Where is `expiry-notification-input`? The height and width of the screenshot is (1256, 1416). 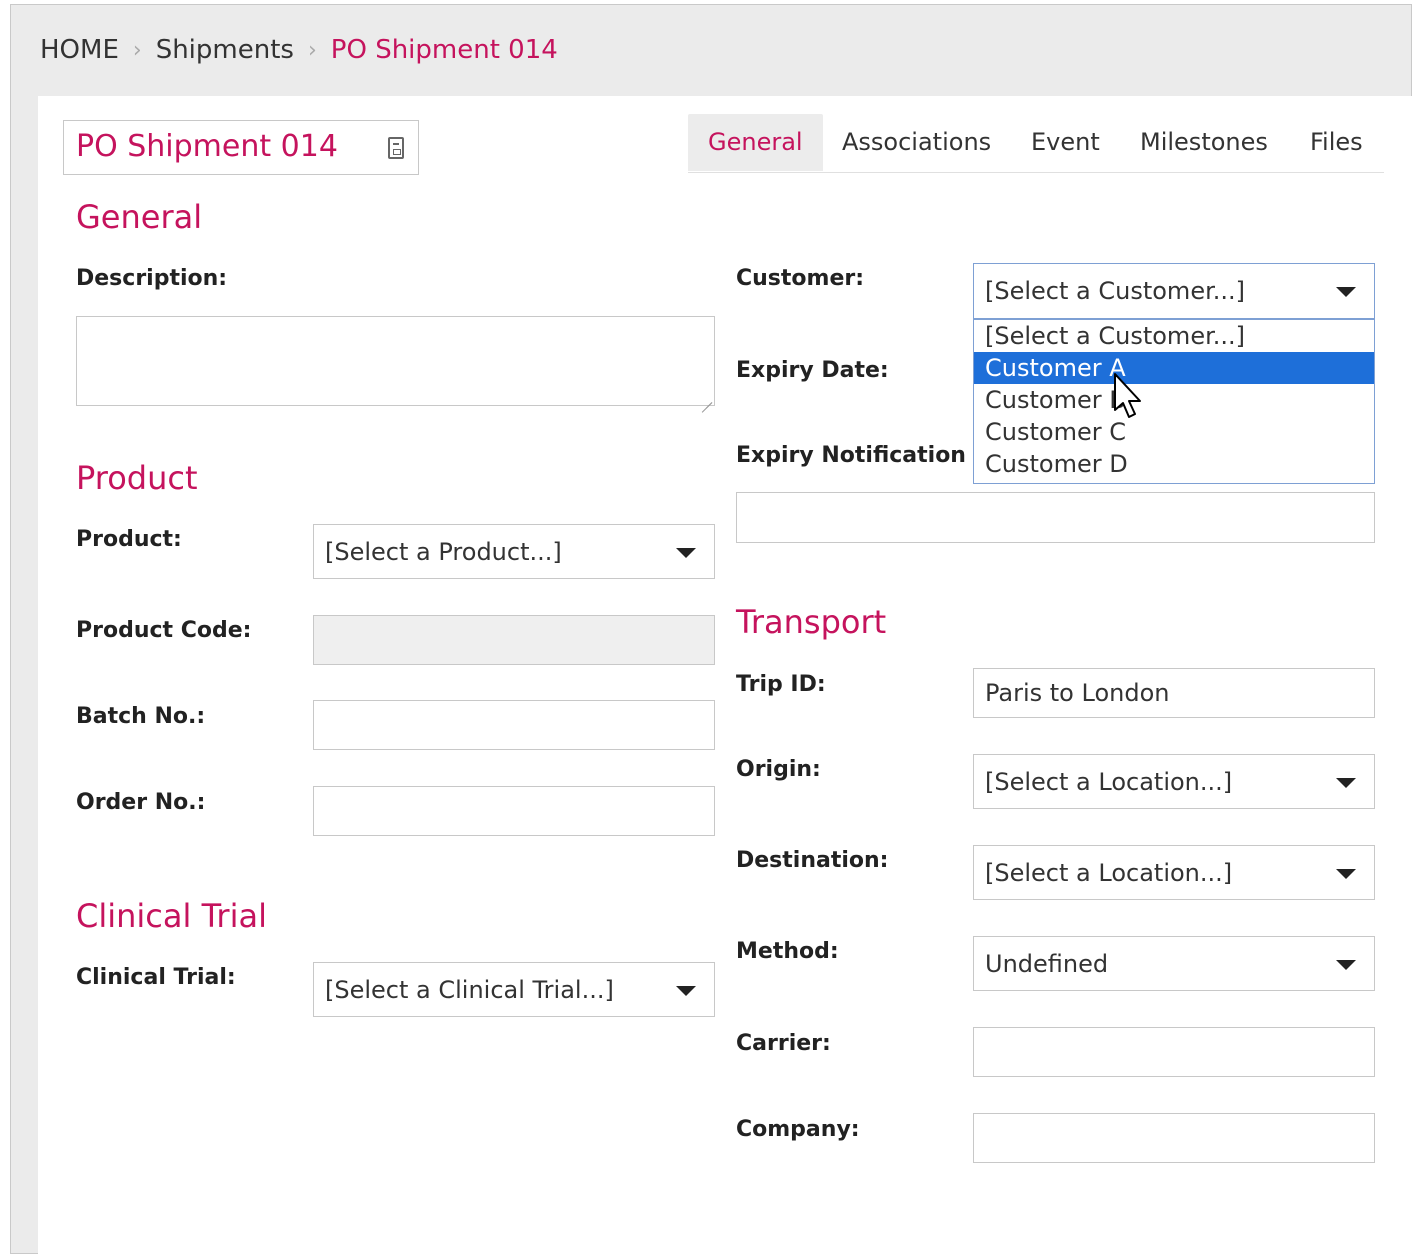 expiry-notification-input is located at coordinates (1055, 517).